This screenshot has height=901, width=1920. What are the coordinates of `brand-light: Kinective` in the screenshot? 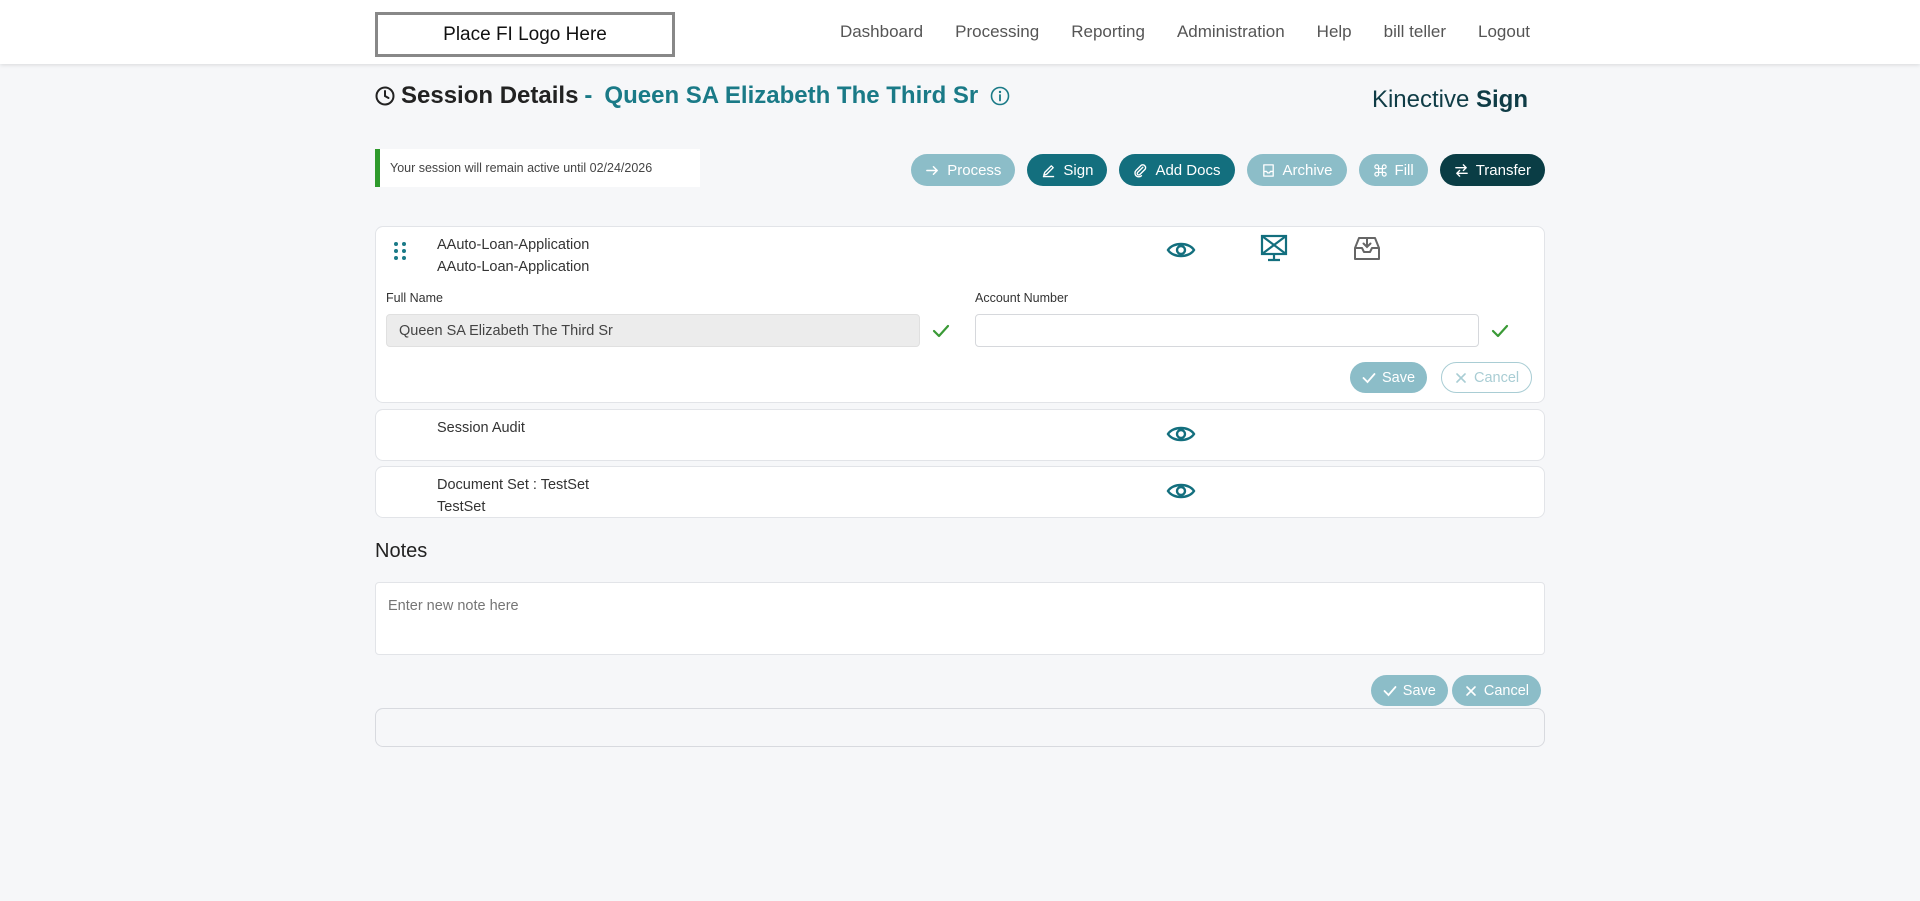 It's located at (1423, 99).